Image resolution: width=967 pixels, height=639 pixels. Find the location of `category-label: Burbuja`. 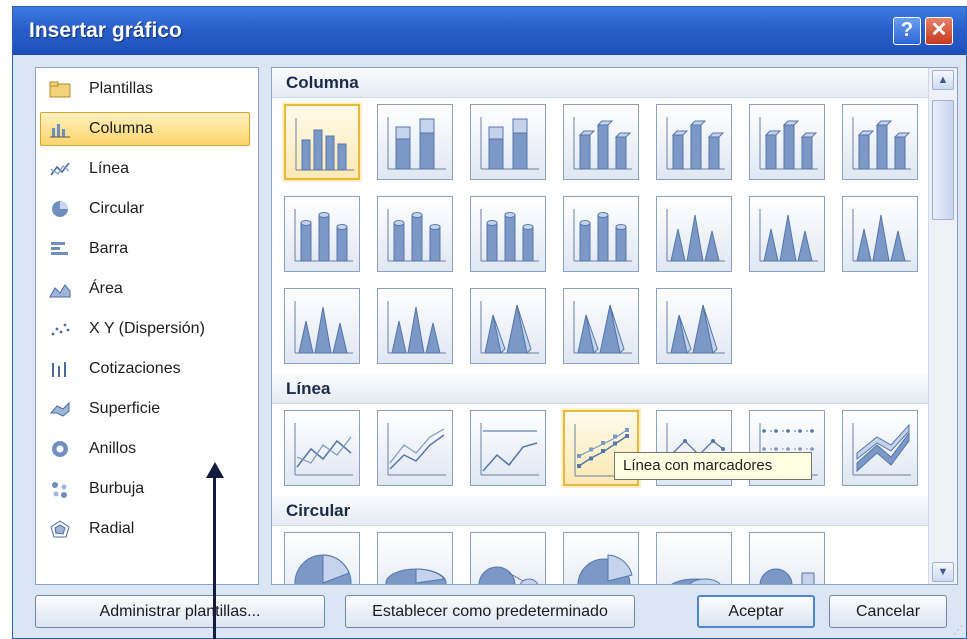

category-label: Burbuja is located at coordinates (117, 488).